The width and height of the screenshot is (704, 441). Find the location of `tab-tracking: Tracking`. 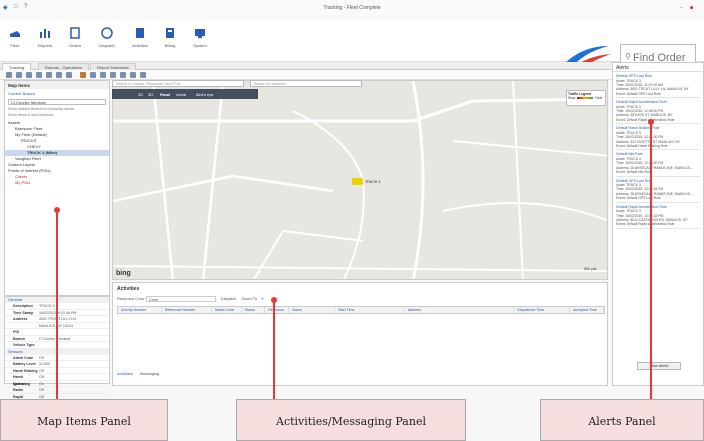

tab-tracking: Tracking is located at coordinates (17, 66).